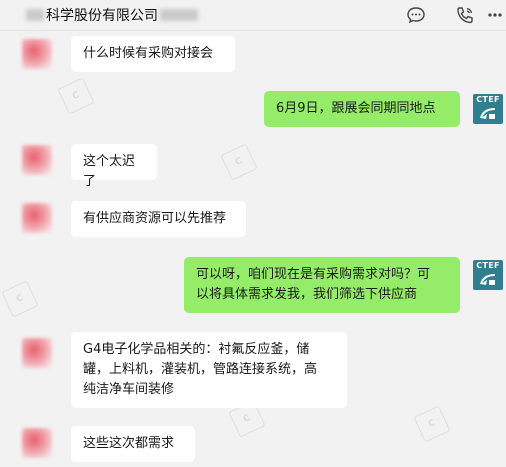 The height and width of the screenshot is (467, 506). I want to click on message-text: 这个太迟了, so click(109, 171).